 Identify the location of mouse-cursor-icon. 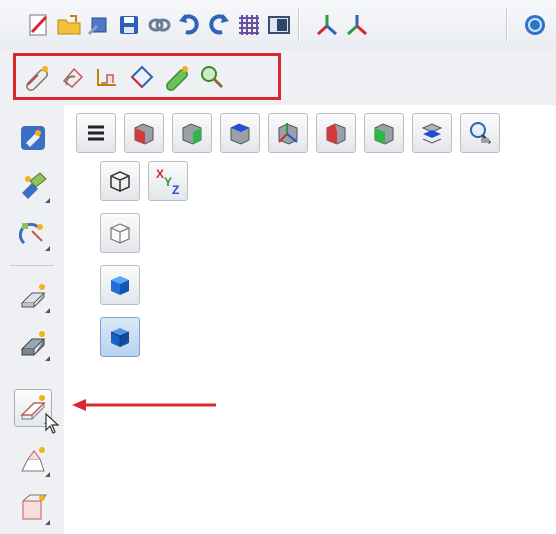
(52, 423).